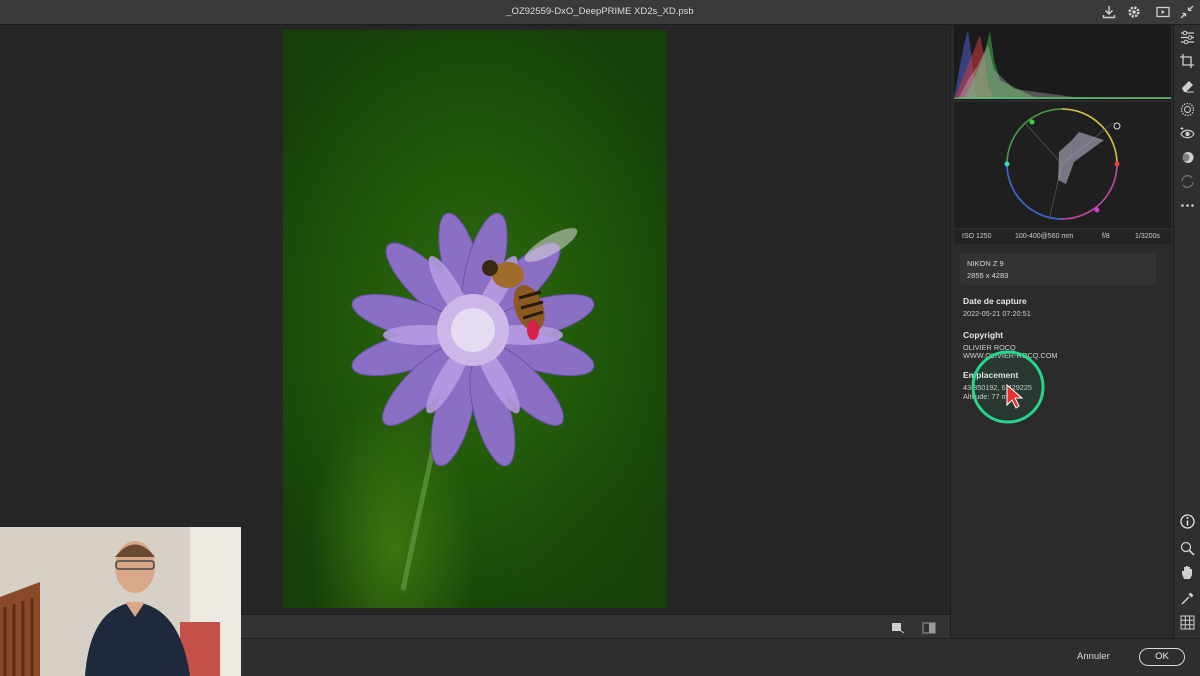 The width and height of the screenshot is (1200, 676). I want to click on red-eye-icon, so click(1187, 133).